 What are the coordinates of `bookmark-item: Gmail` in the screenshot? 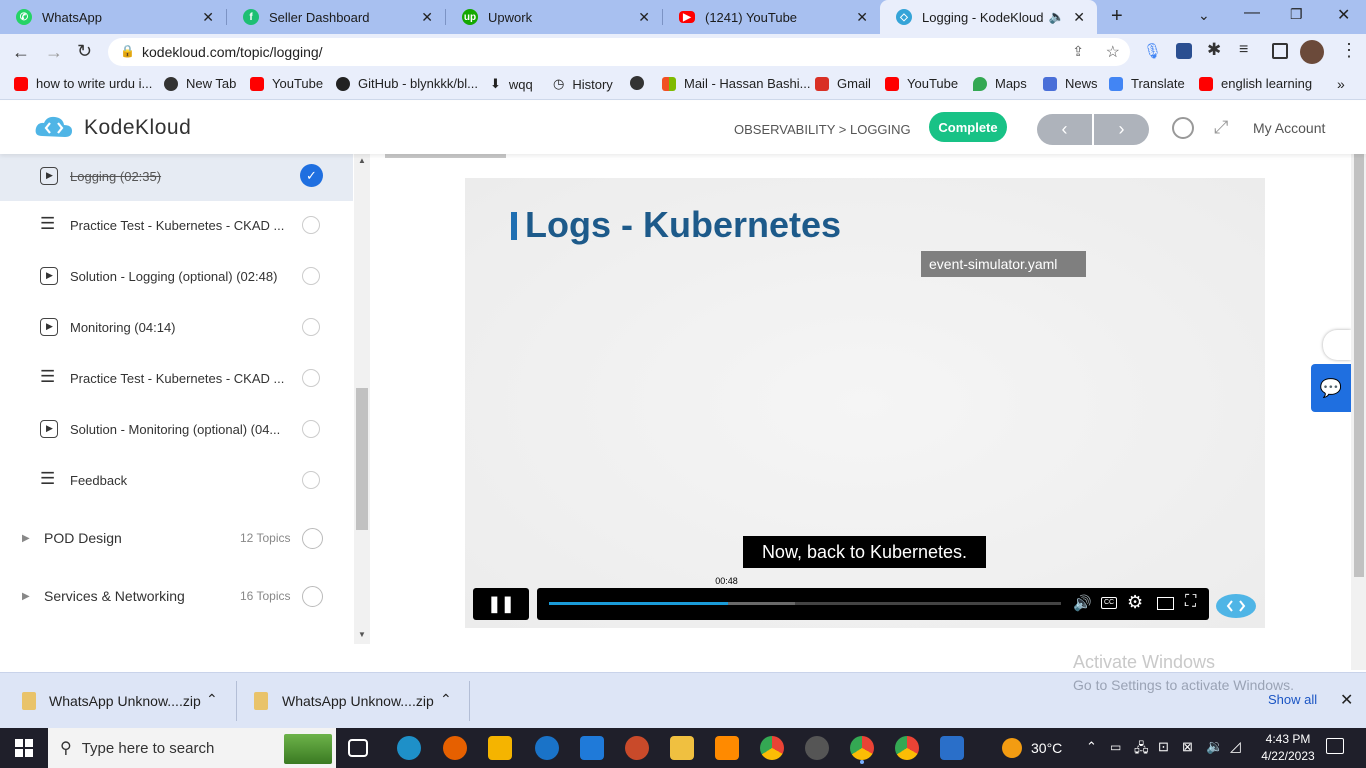 It's located at (843, 83).